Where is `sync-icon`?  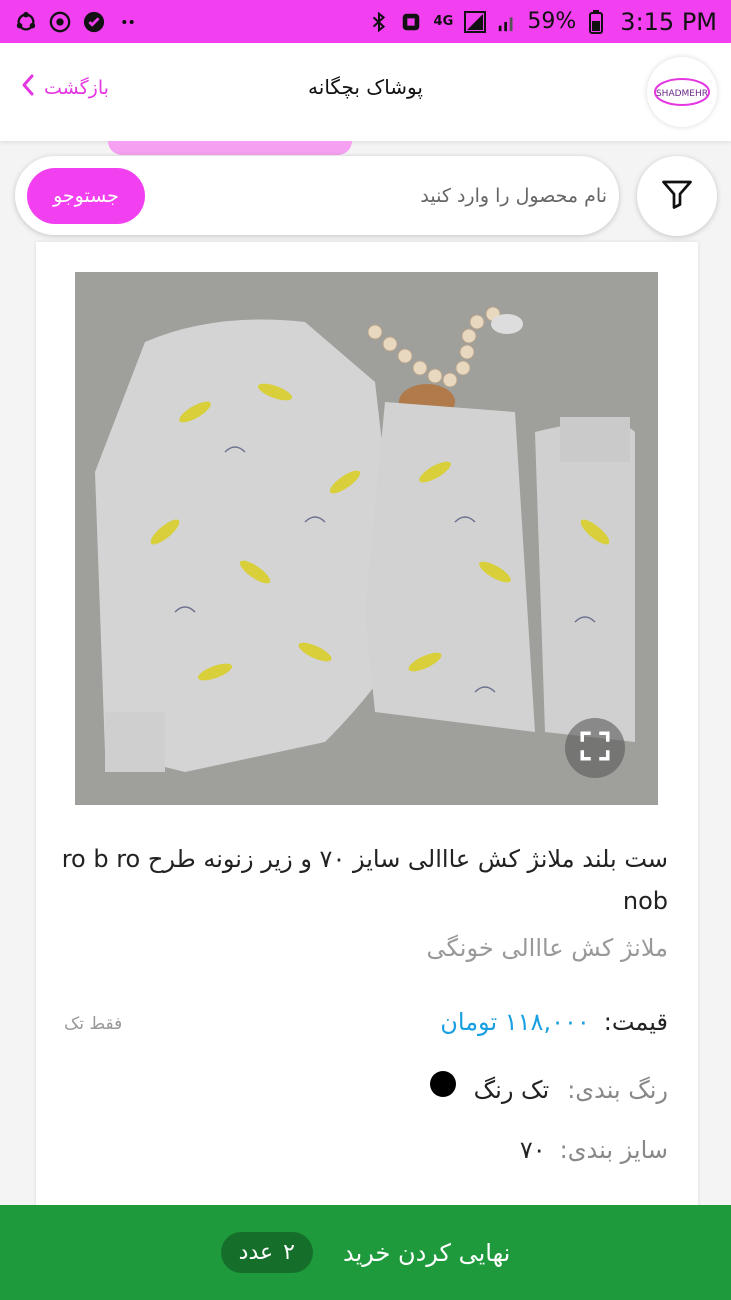
sync-icon is located at coordinates (26, 22).